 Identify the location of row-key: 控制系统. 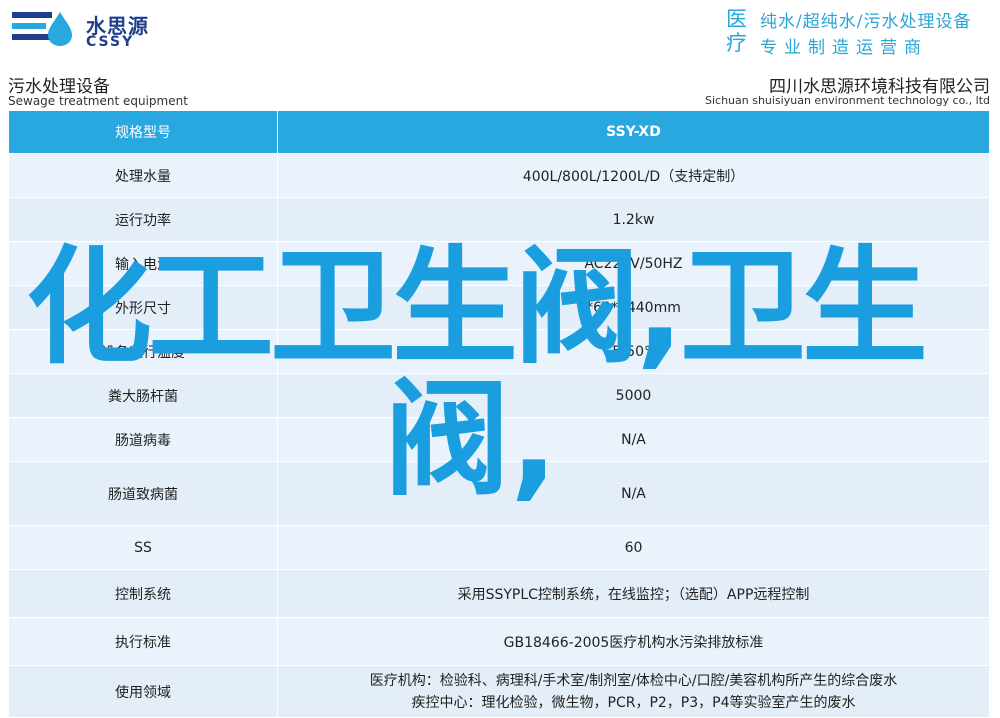
(143, 593).